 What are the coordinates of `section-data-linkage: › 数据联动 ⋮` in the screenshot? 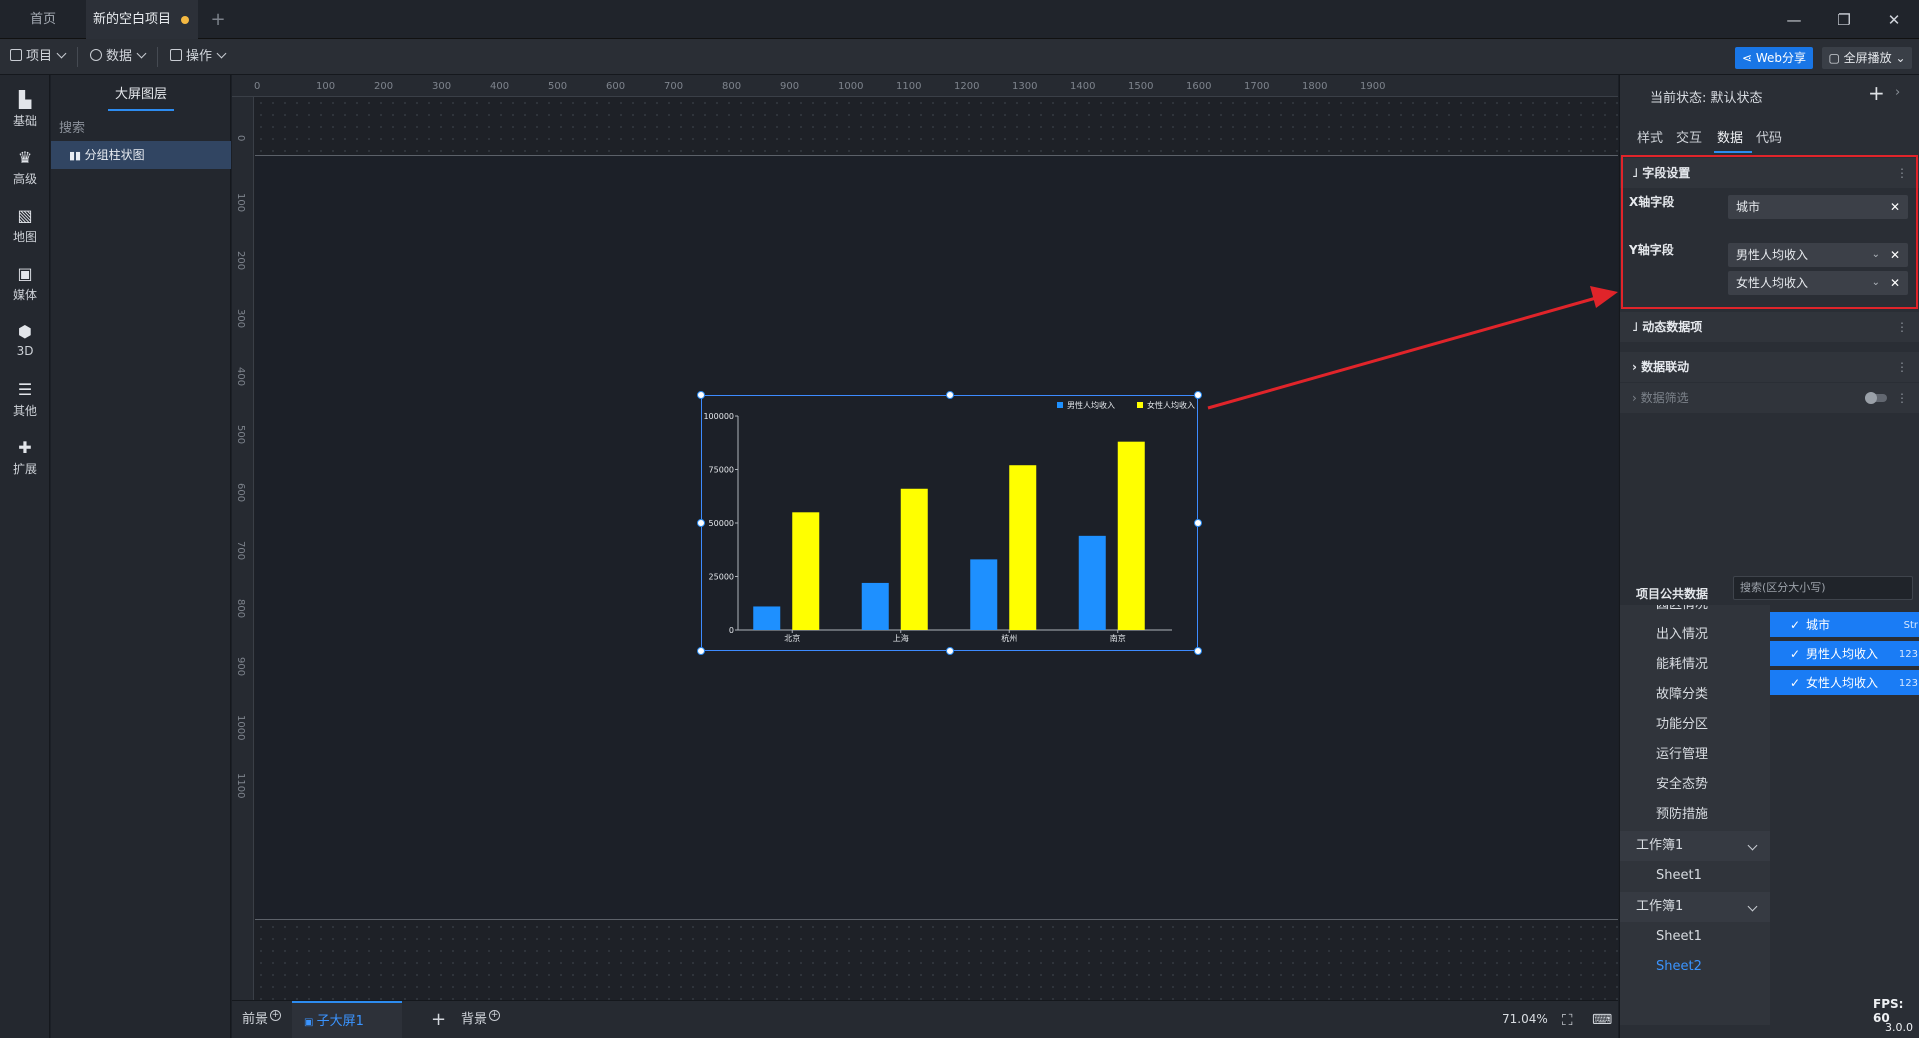 It's located at (1769, 367).